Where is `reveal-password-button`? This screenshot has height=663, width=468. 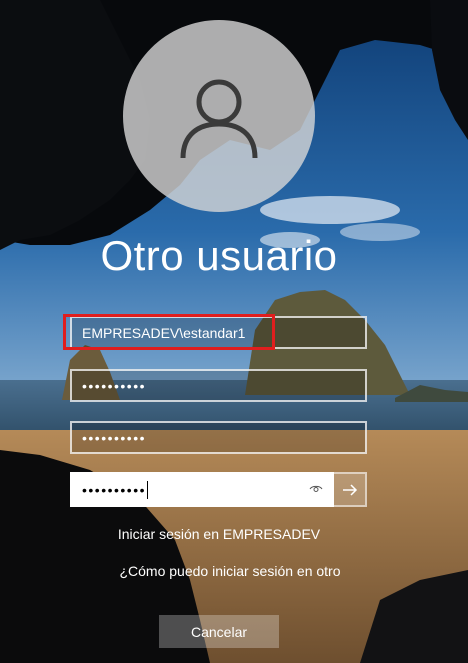 reveal-password-button is located at coordinates (316, 489).